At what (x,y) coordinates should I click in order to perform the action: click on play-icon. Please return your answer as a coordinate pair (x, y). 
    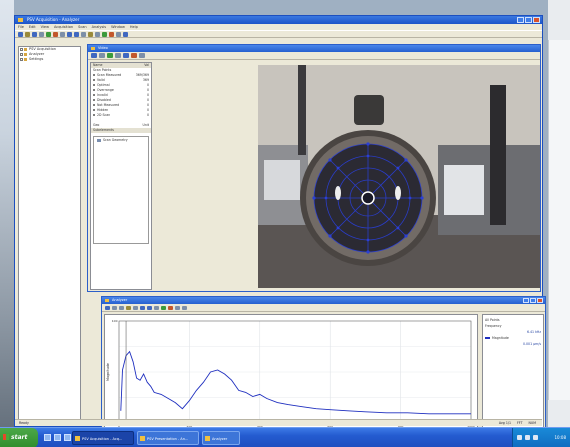
    Looking at the image, I should click on (48, 34).